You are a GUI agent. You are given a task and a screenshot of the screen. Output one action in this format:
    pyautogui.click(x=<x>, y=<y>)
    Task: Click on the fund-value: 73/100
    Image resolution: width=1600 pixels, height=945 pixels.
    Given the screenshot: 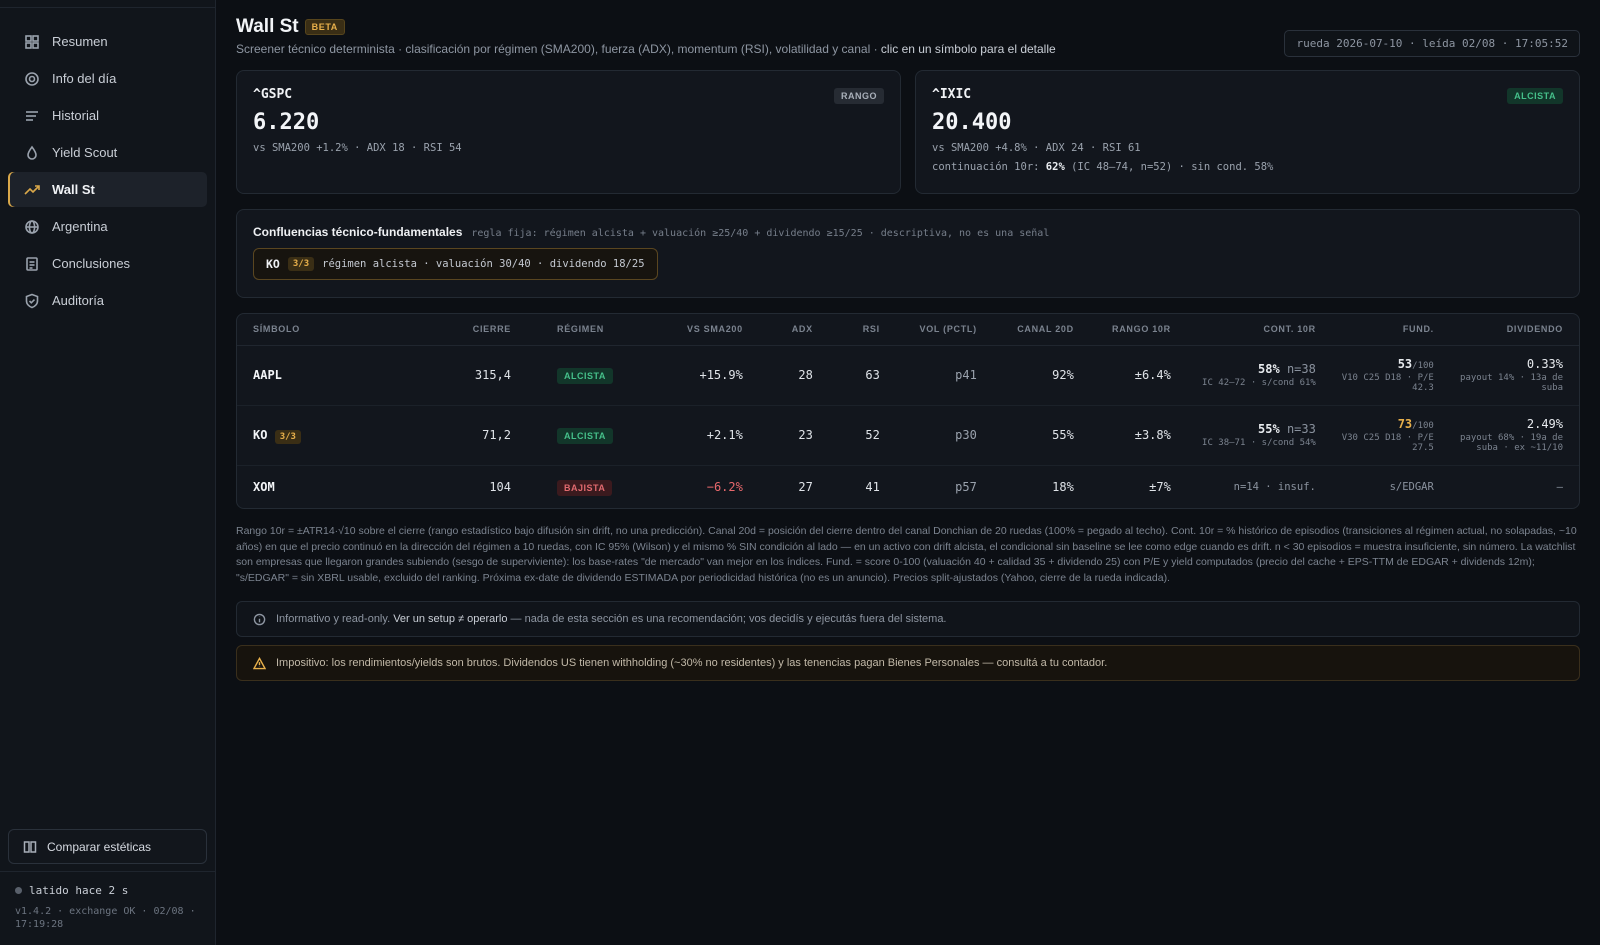 What is the action you would take?
    pyautogui.click(x=1383, y=424)
    